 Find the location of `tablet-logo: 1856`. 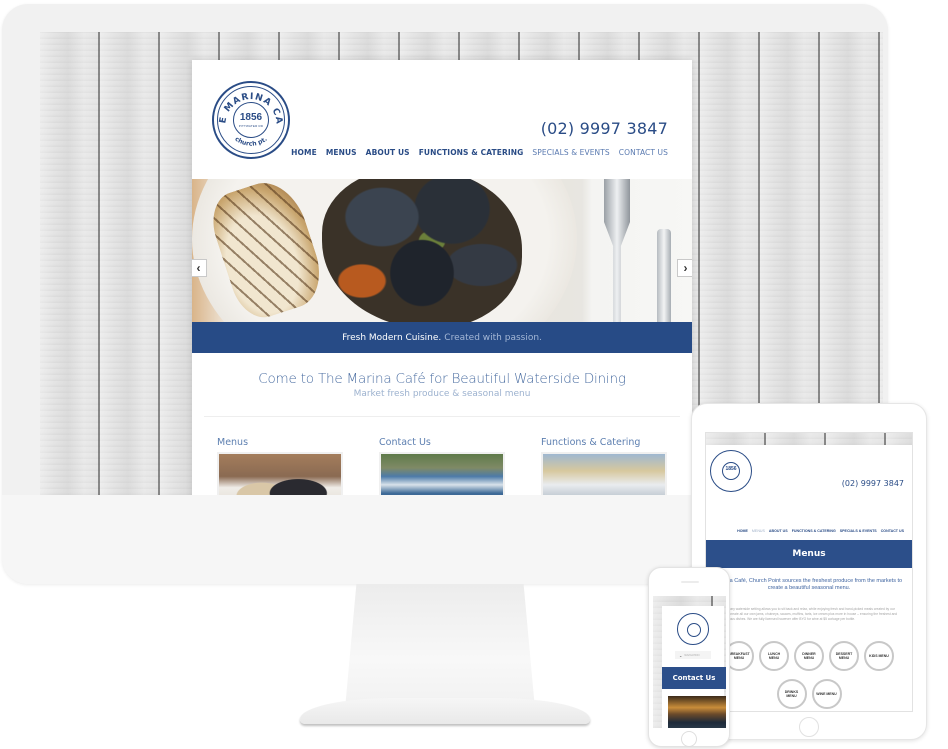

tablet-logo: 1856 is located at coordinates (731, 471).